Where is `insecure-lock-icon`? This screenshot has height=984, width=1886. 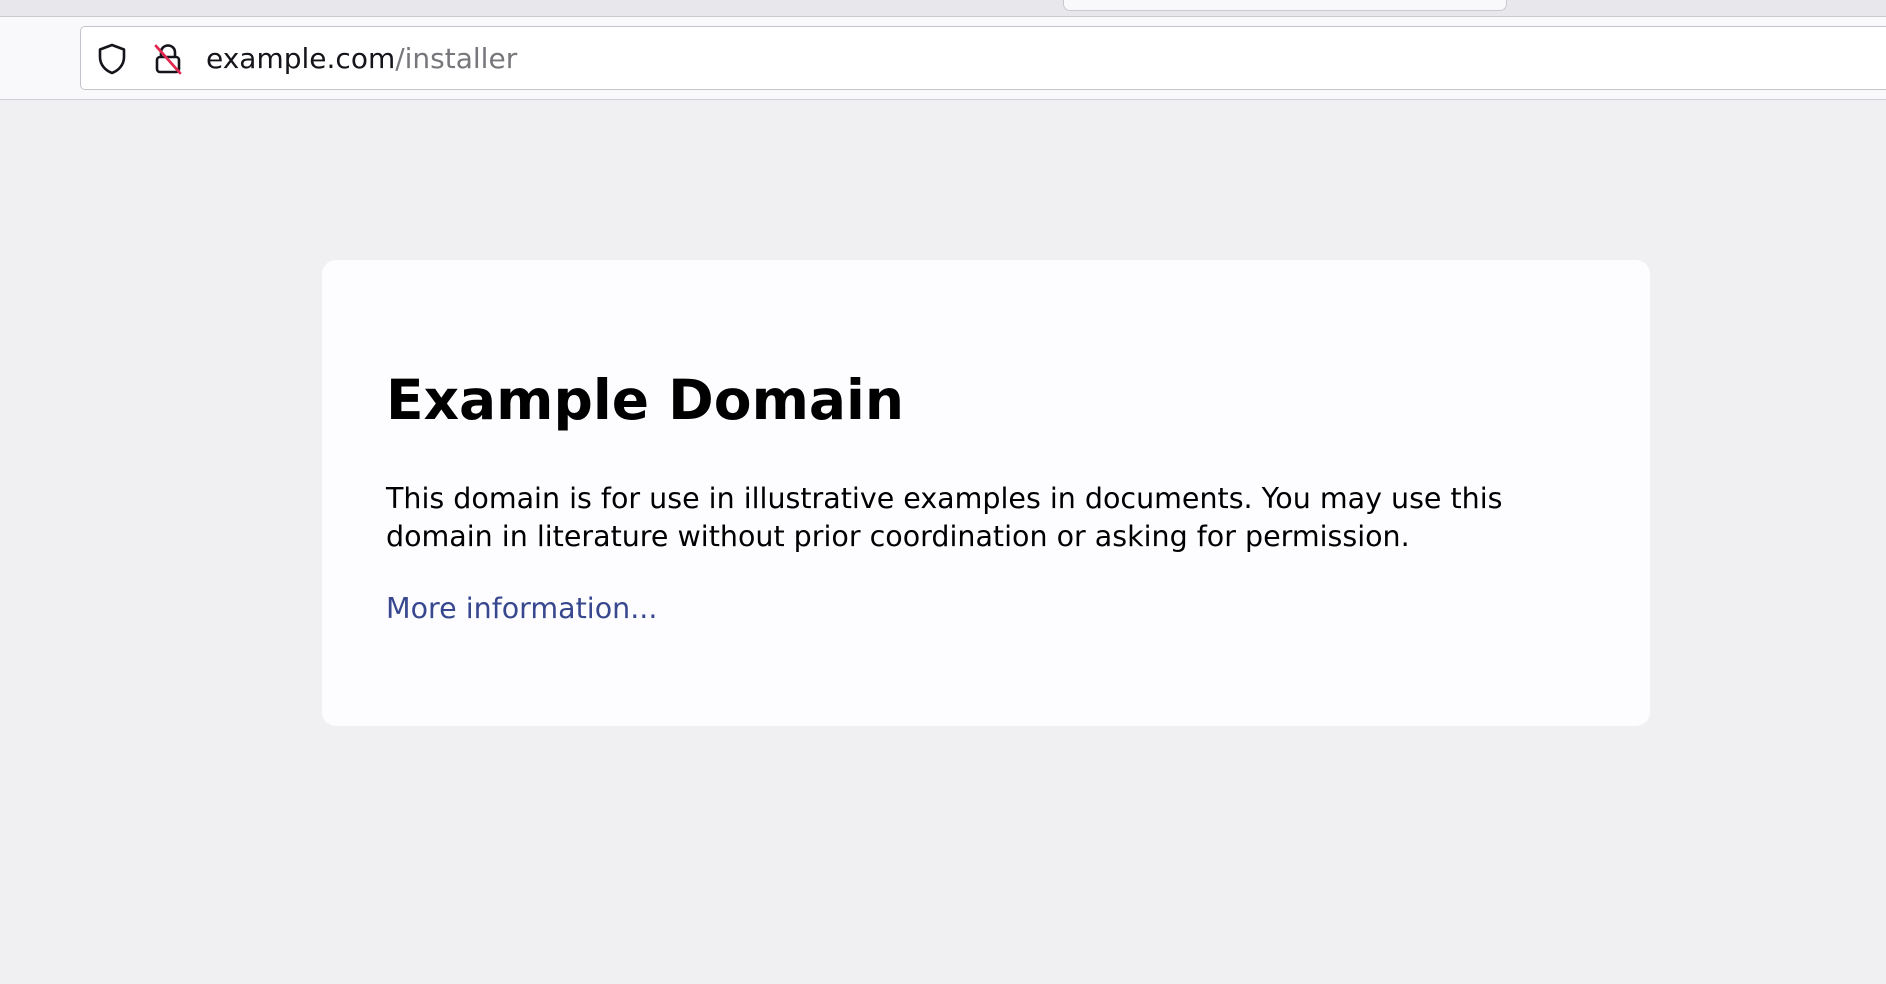
insecure-lock-icon is located at coordinates (168, 59).